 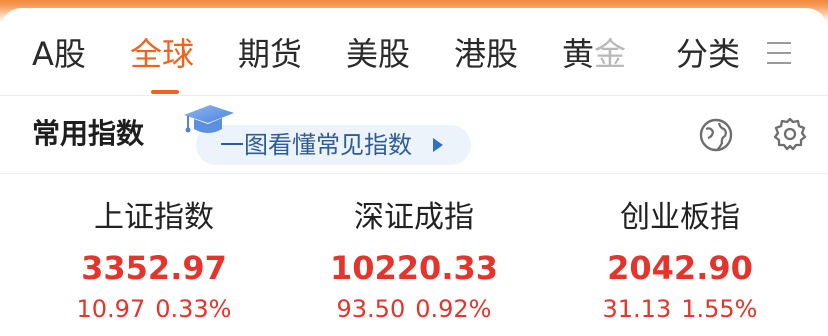 I want to click on tab-us-stocks: 美股, so click(x=378, y=54).